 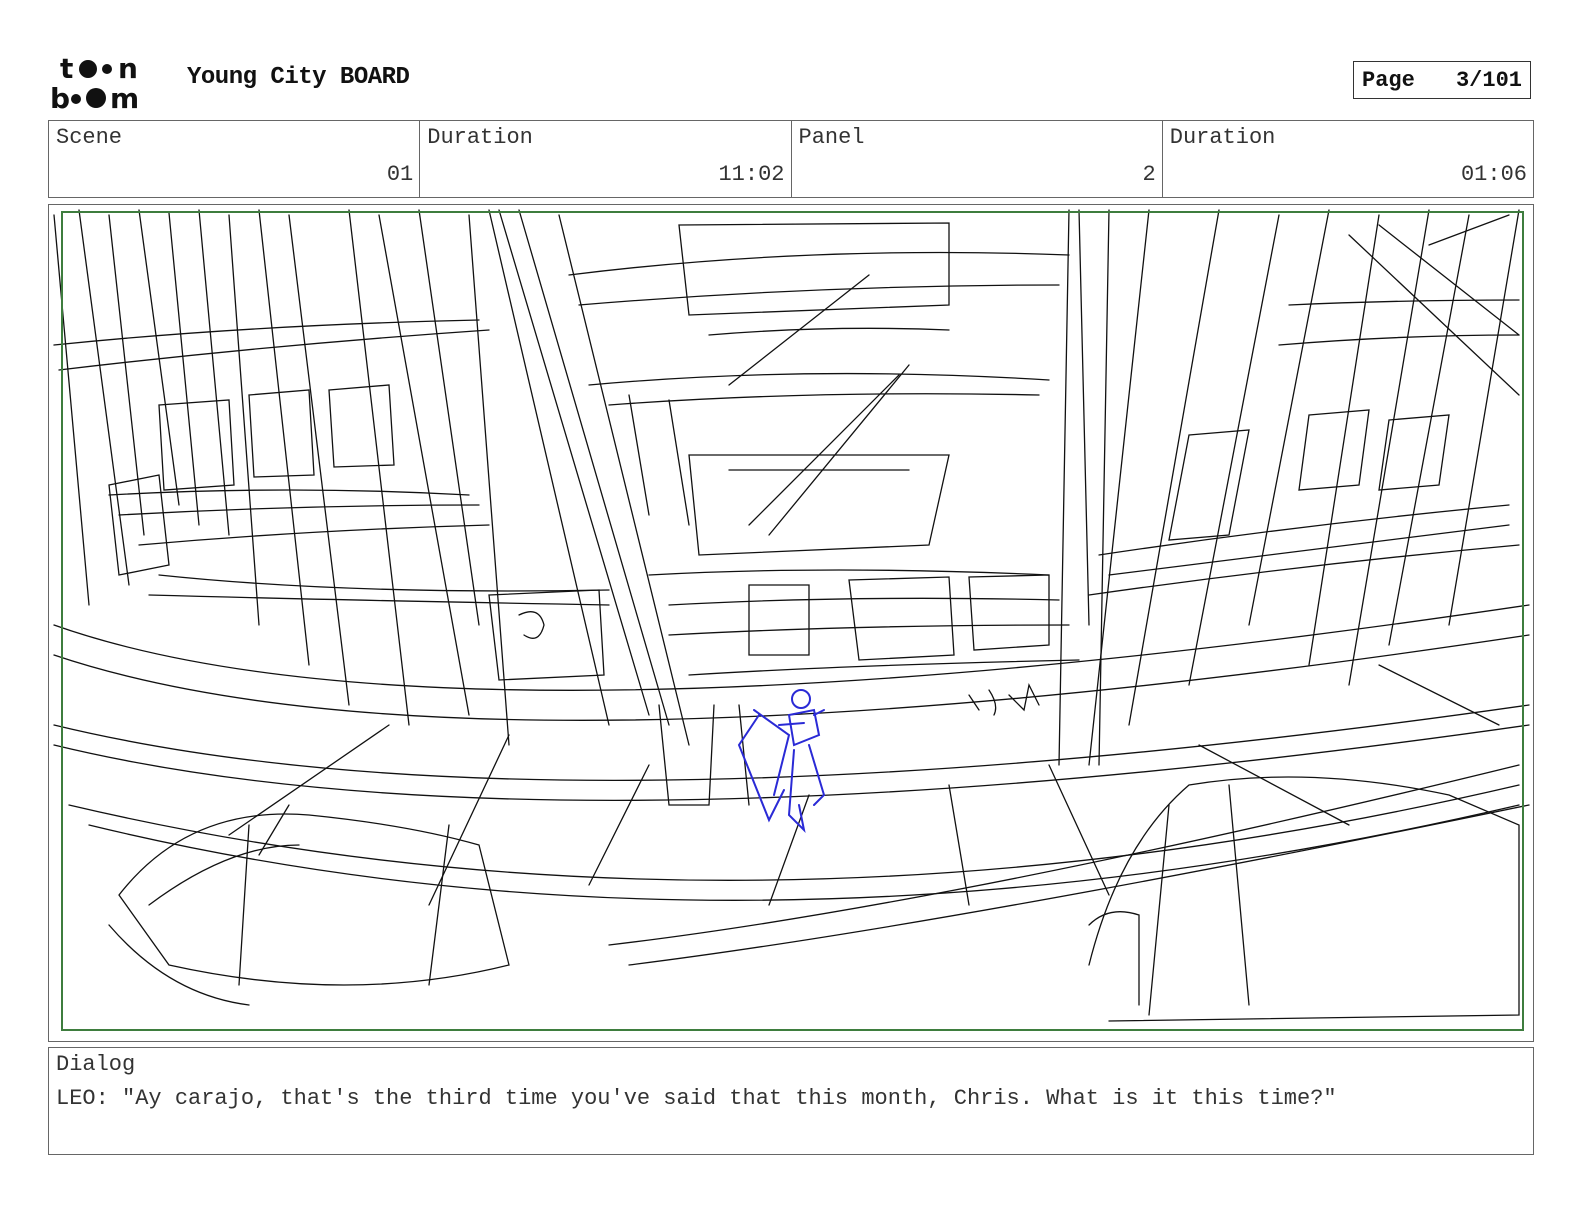 I want to click on scene-duration-cell: Duration 11:02, so click(x=606, y=159).